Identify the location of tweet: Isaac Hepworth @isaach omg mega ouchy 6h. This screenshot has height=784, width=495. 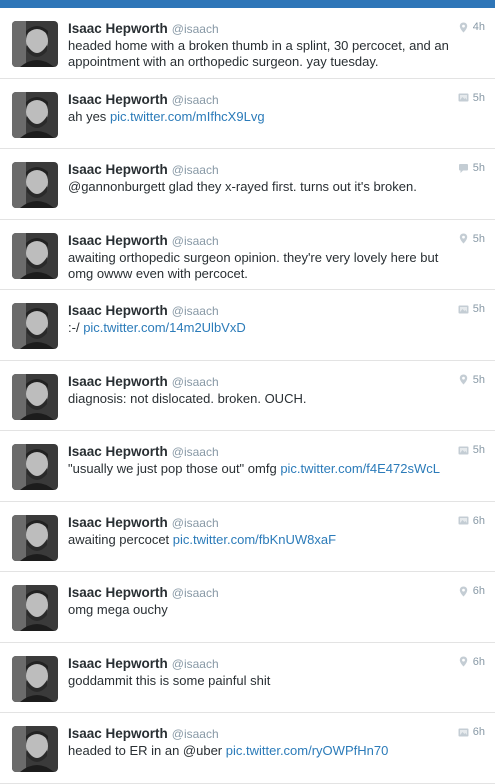
(247, 607).